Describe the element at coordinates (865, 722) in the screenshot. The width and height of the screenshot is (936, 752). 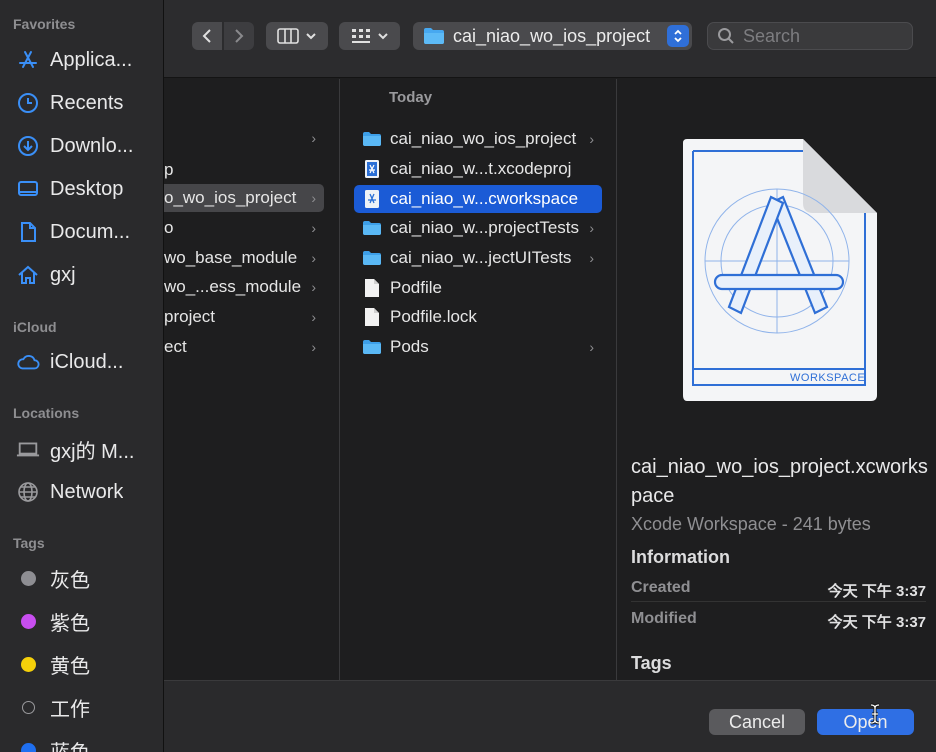
I see `open-button: Open` at that location.